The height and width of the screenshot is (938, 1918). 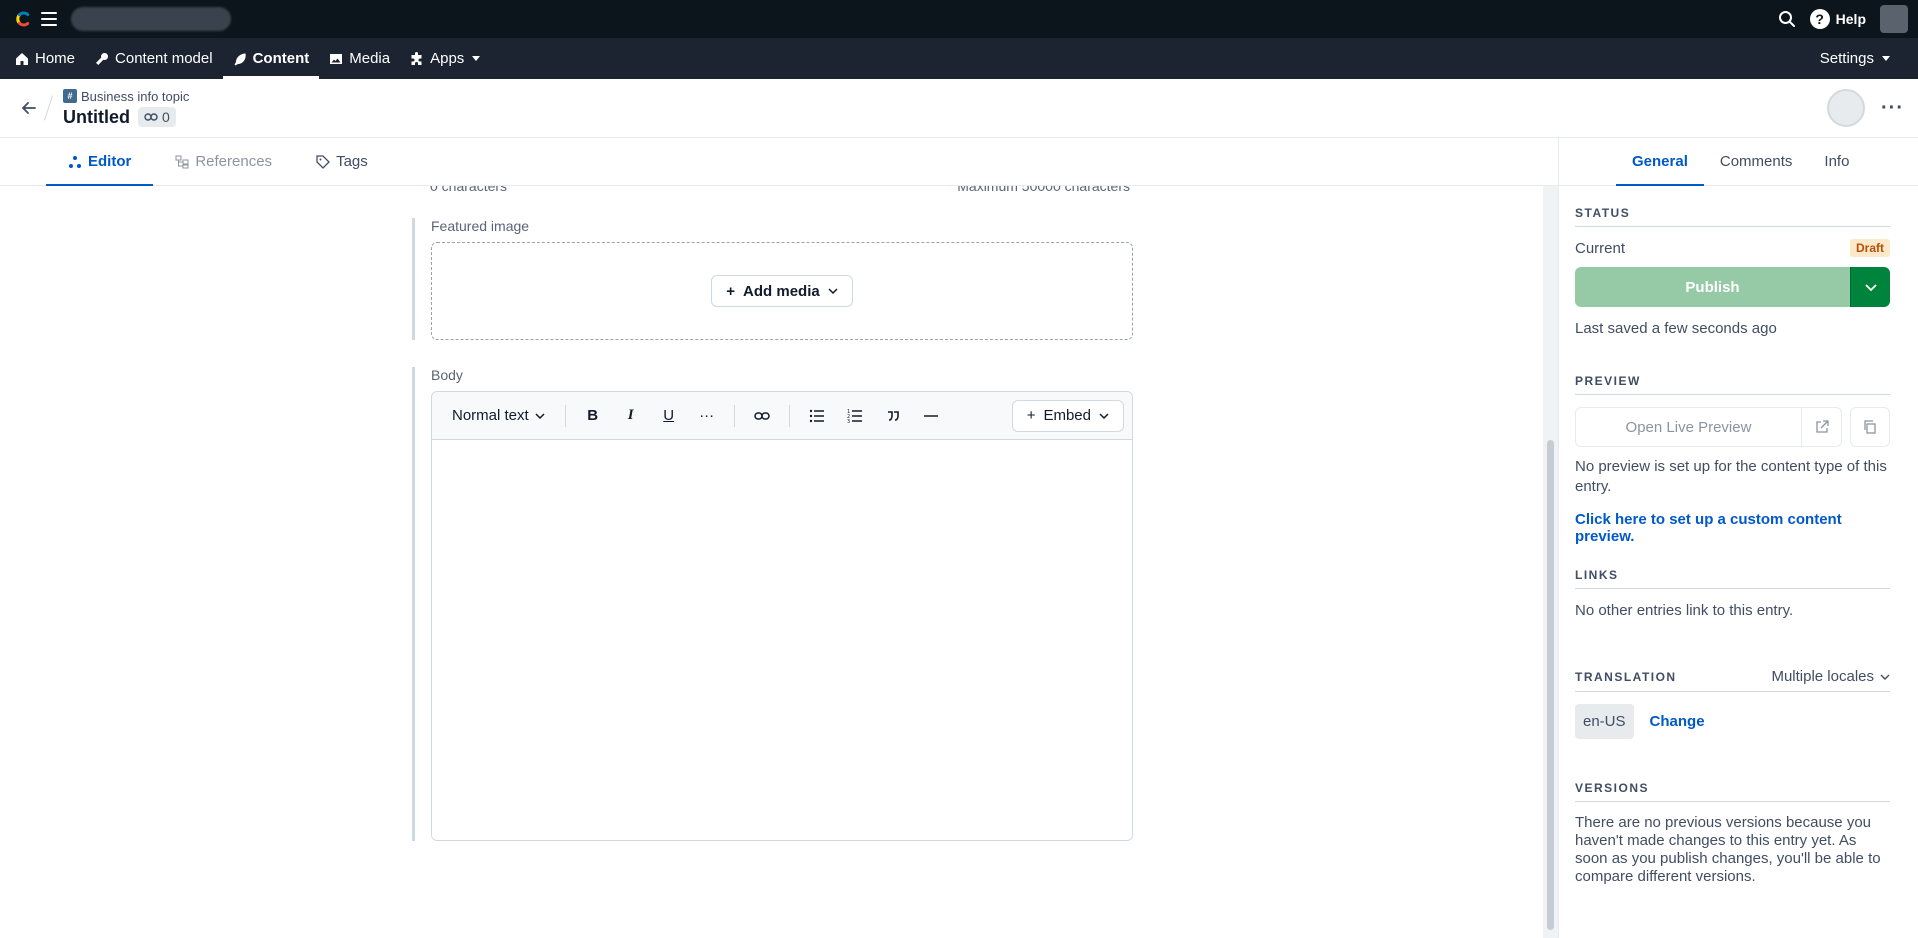 I want to click on tab-editor-label: Editor, so click(x=110, y=161).